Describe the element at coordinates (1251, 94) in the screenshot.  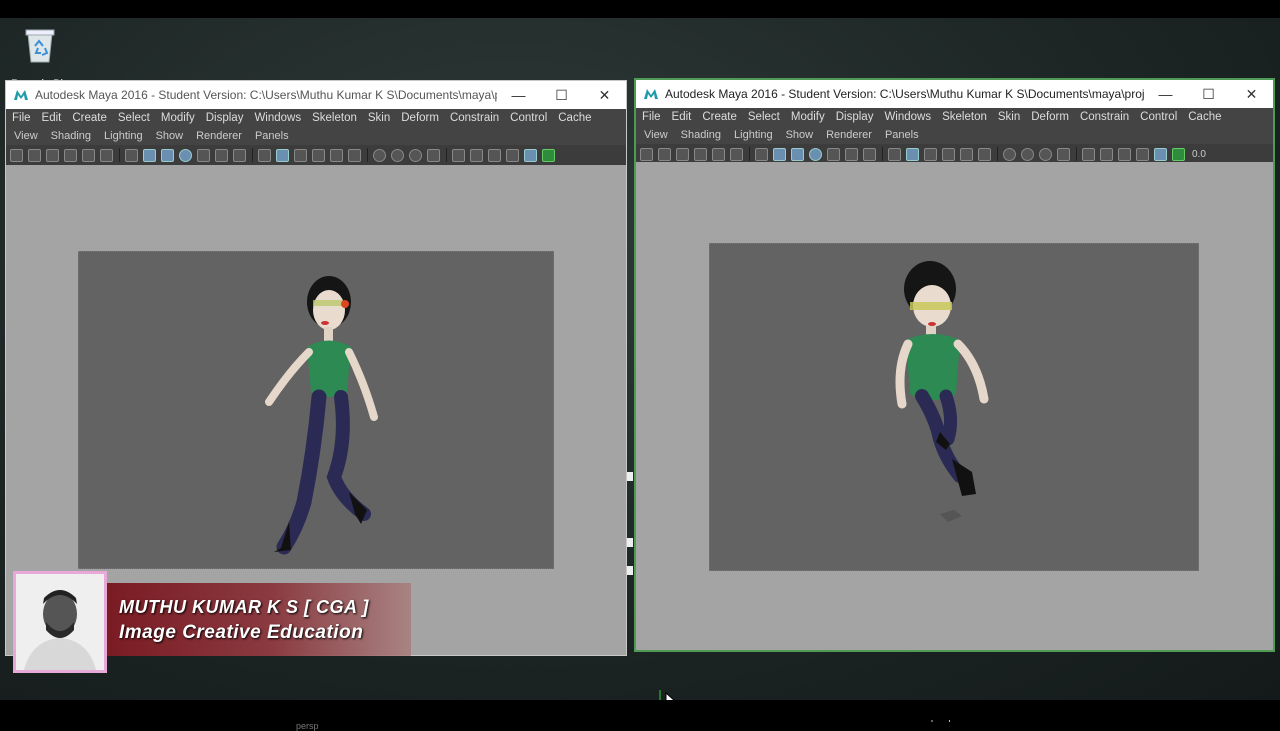
I see `close-button: ✕` at that location.